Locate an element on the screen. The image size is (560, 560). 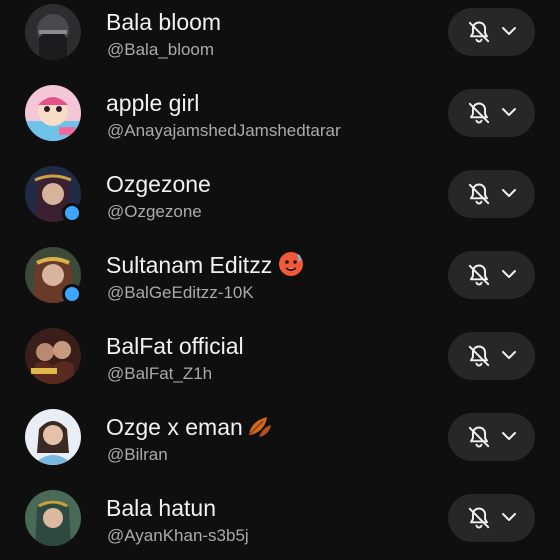
channel-handle: @BalGeEditzz-10K is located at coordinates (180, 292).